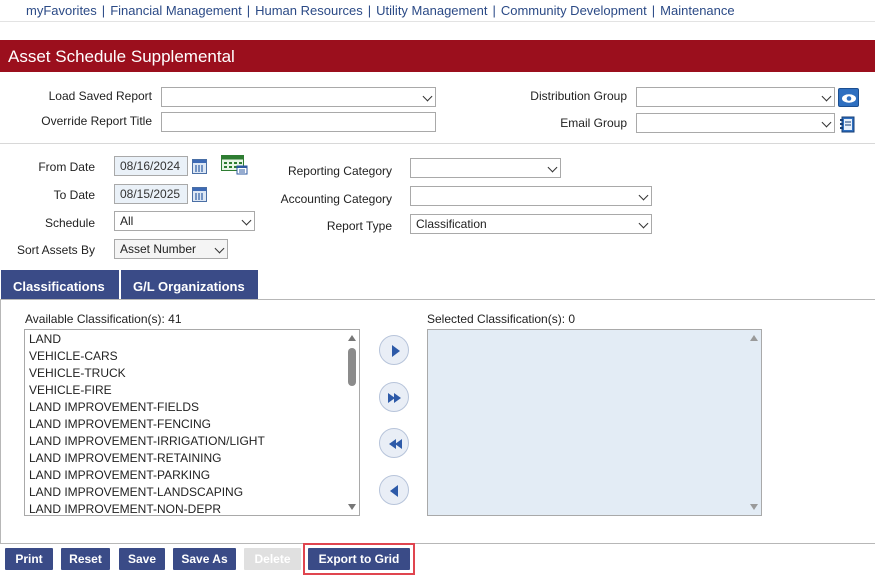 The height and width of the screenshot is (576, 875). I want to click on reset-button: Reset, so click(85, 559).